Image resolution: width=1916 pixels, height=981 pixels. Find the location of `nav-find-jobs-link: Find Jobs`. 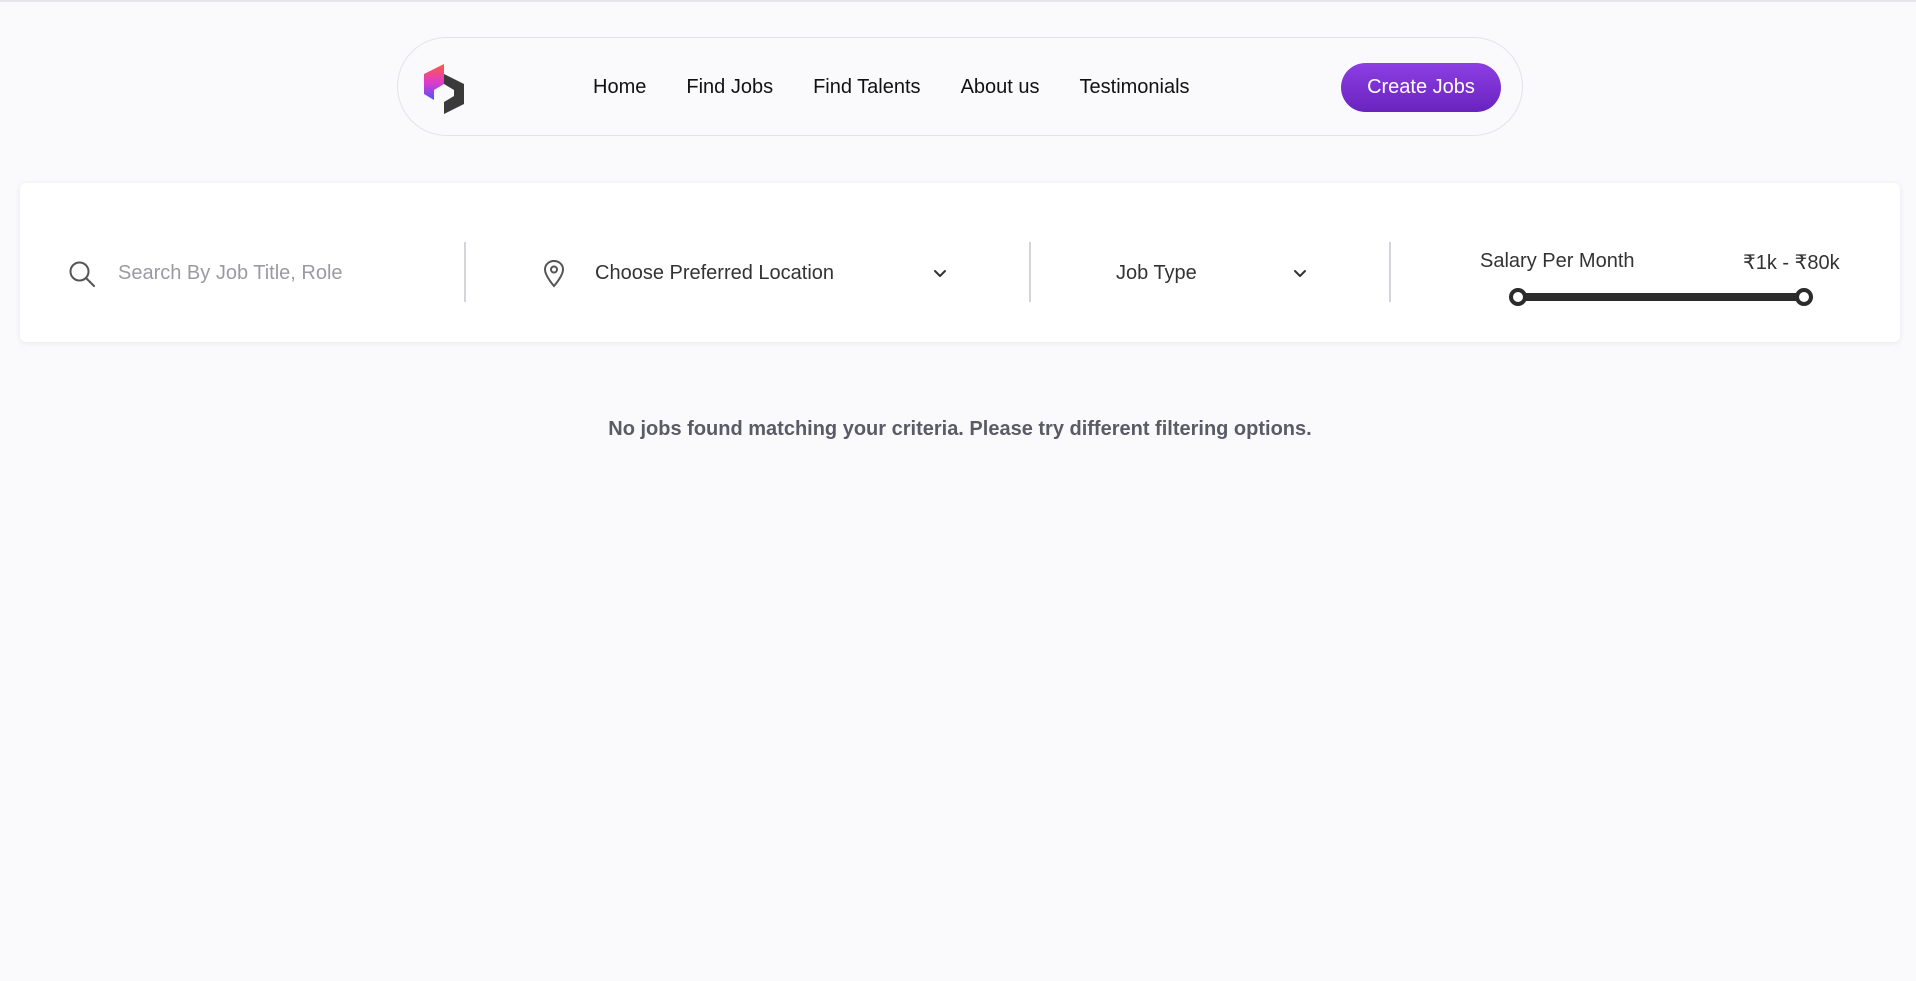

nav-find-jobs-link: Find Jobs is located at coordinates (729, 87).